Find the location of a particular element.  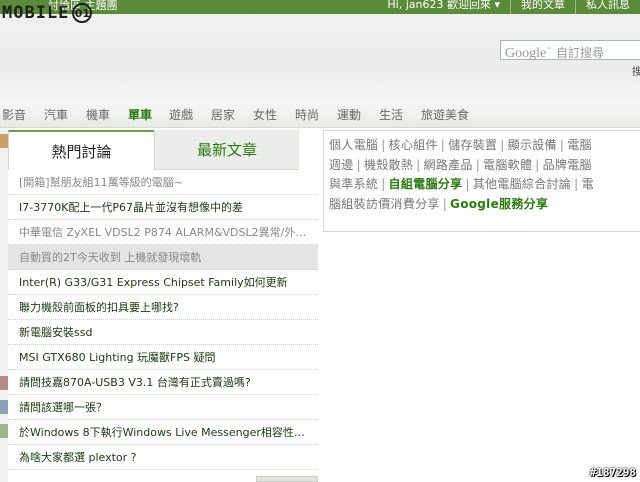

category-nav: 影音 汽車 機車 單車 遊戲 居家 女性 時尚 運動 生活 旅遊美食 is located at coordinates (320, 114).